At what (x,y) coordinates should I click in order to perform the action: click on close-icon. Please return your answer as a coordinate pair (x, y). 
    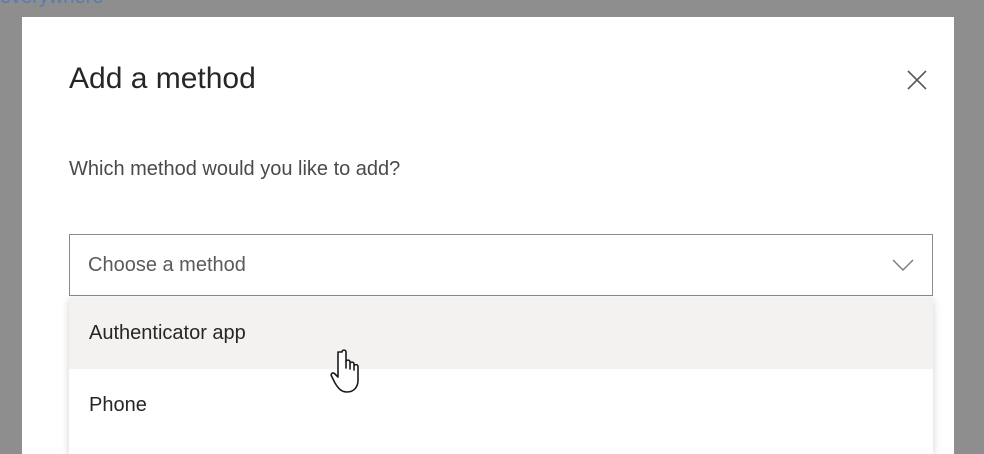
    Looking at the image, I should click on (917, 80).